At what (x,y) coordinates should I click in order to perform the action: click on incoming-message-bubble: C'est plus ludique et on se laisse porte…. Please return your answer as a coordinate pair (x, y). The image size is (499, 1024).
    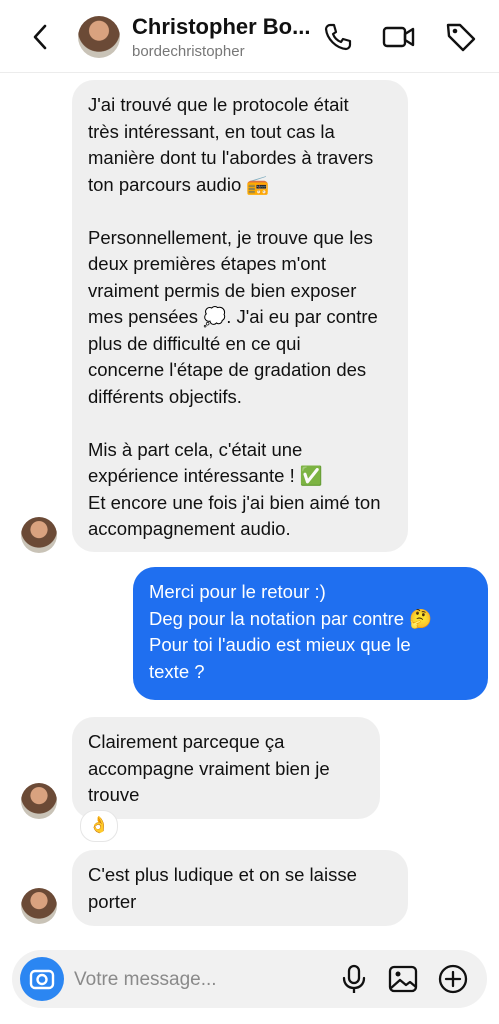
    Looking at the image, I should click on (240, 888).